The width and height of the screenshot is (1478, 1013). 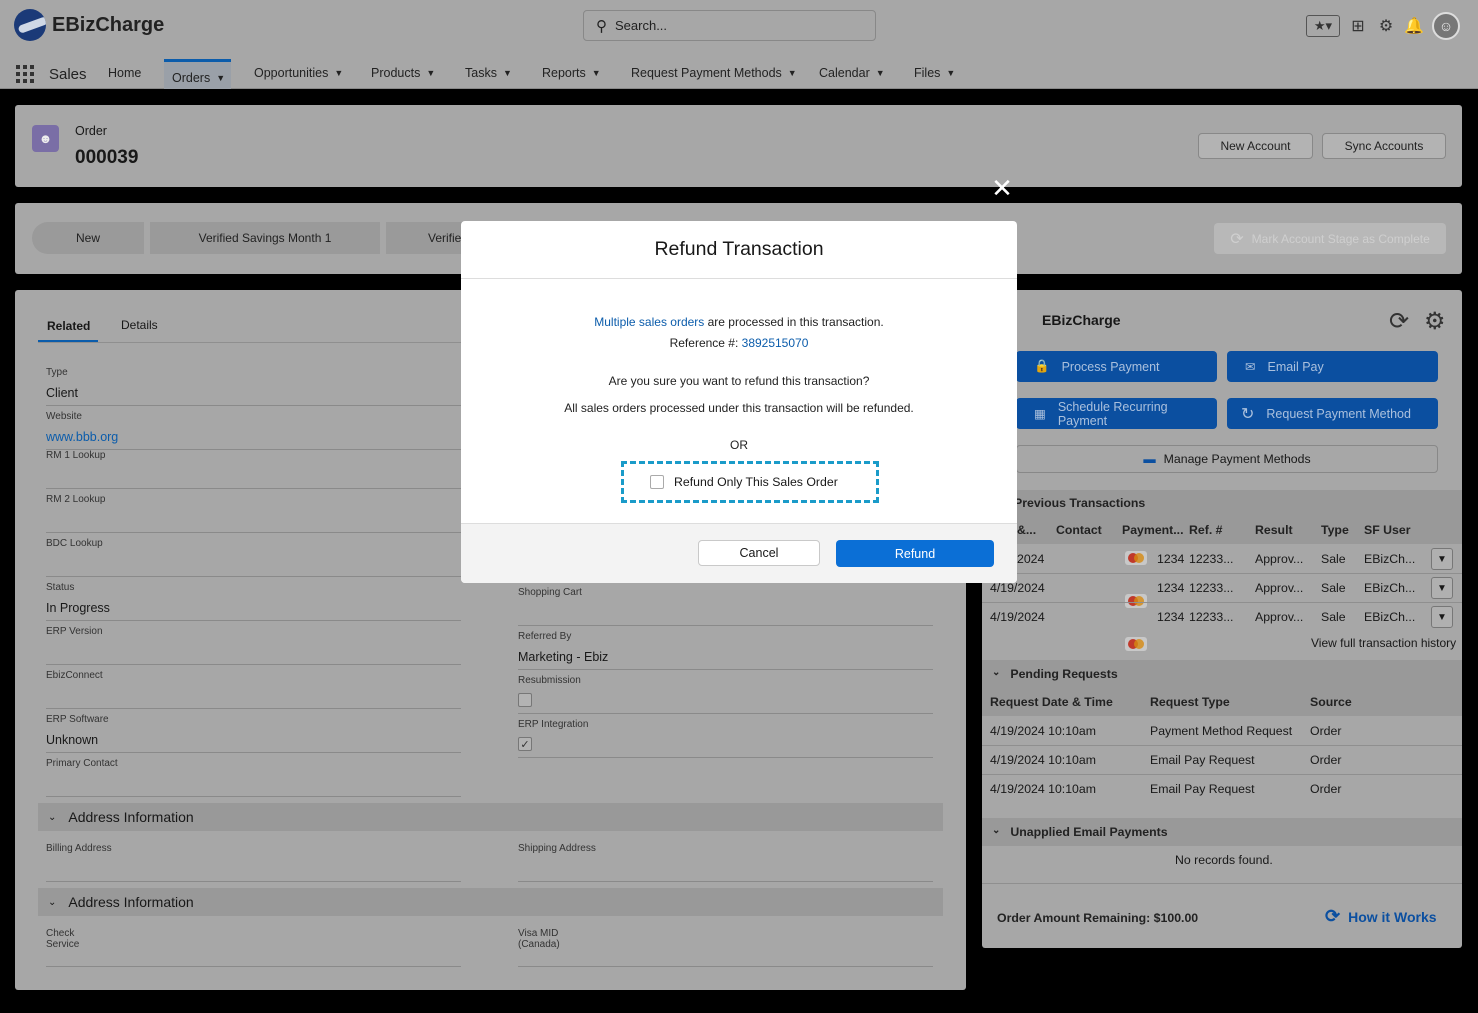 I want to click on referred-by-value: Marketing - Ebiz, so click(x=563, y=657).